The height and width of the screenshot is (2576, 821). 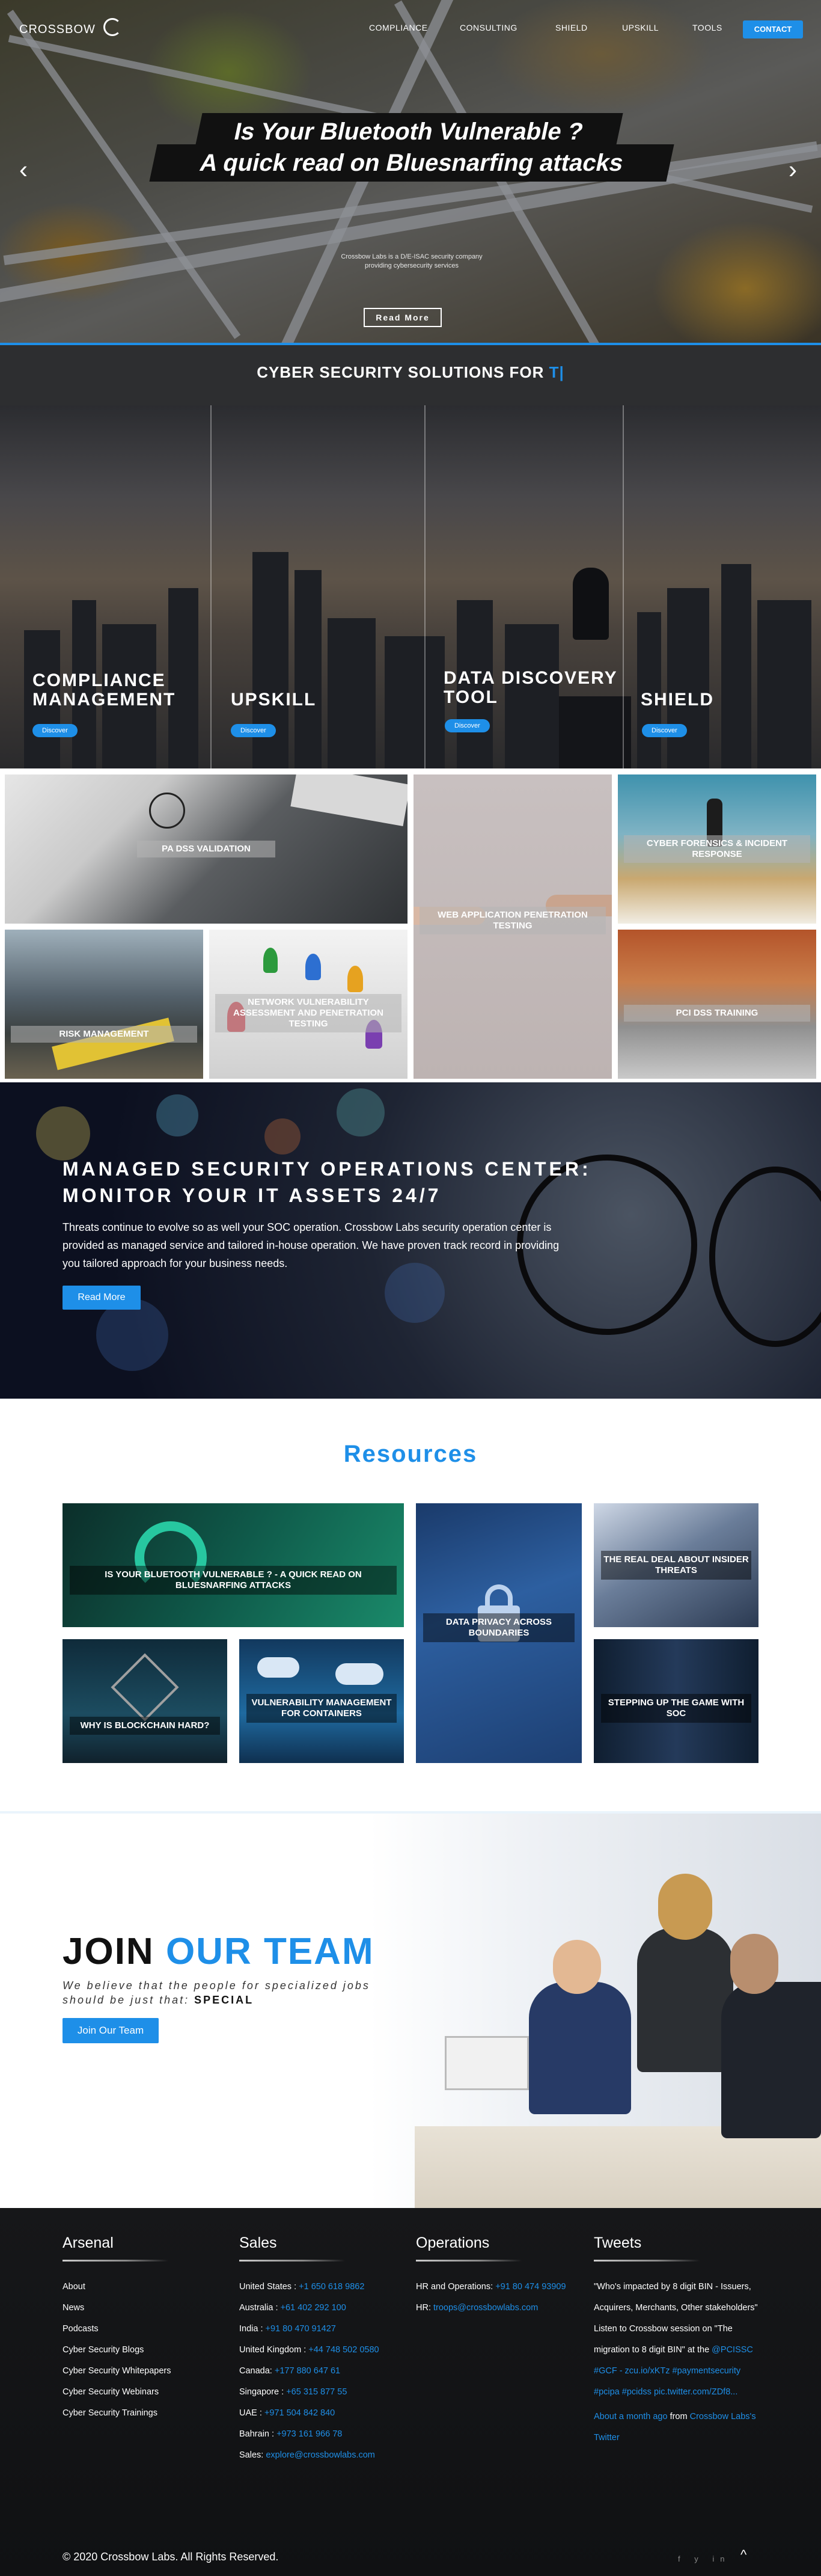 I want to click on slider-next-icon: ›, so click(x=793, y=169).